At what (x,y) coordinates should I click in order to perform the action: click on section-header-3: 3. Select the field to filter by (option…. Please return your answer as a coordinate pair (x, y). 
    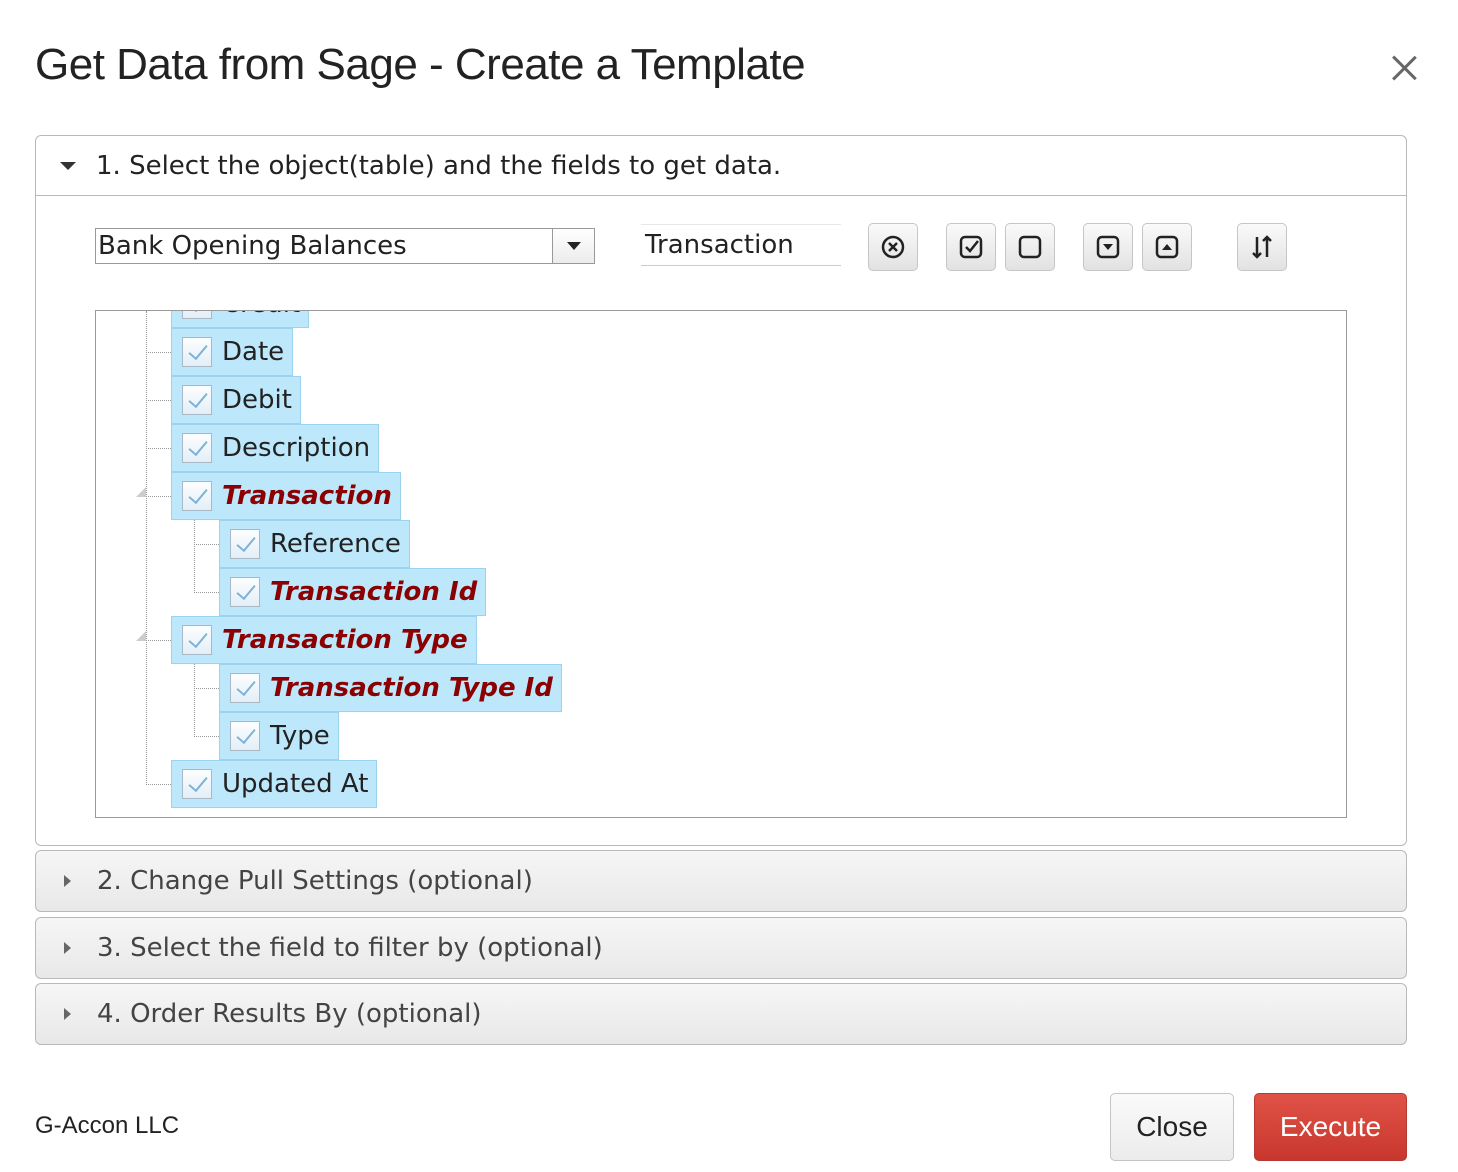
    Looking at the image, I should click on (721, 948).